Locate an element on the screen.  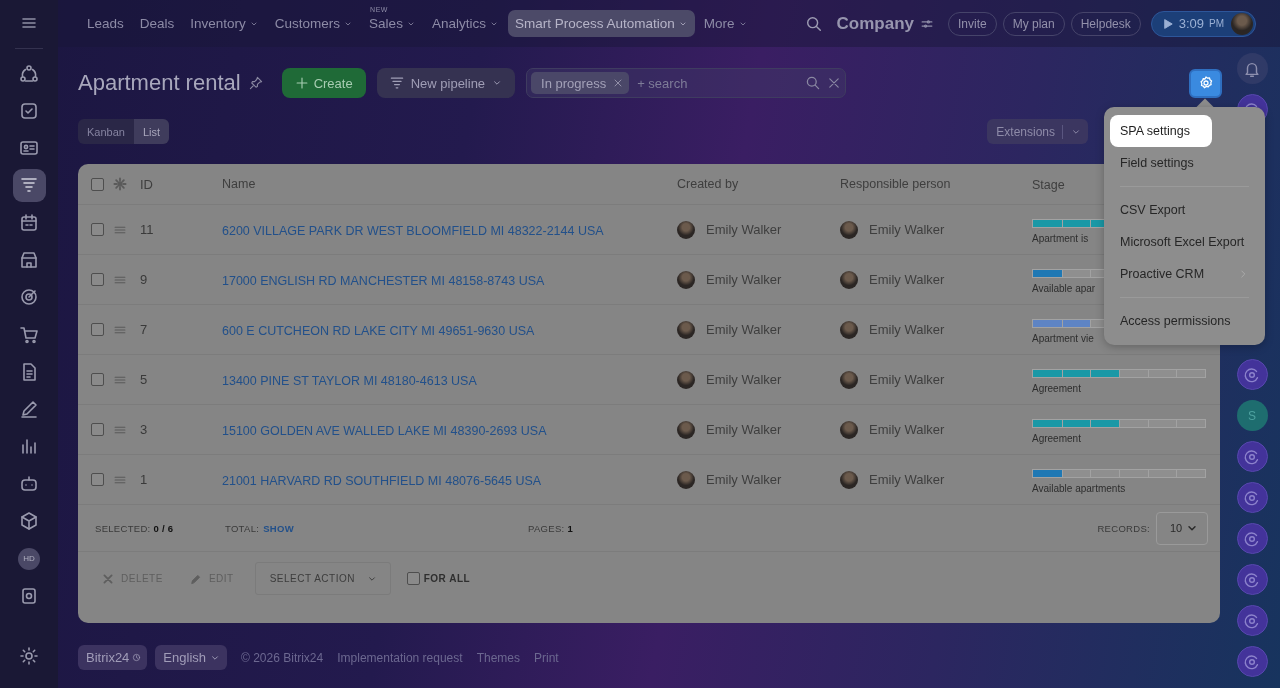
workspace-avatar: HD is located at coordinates (29, 558).